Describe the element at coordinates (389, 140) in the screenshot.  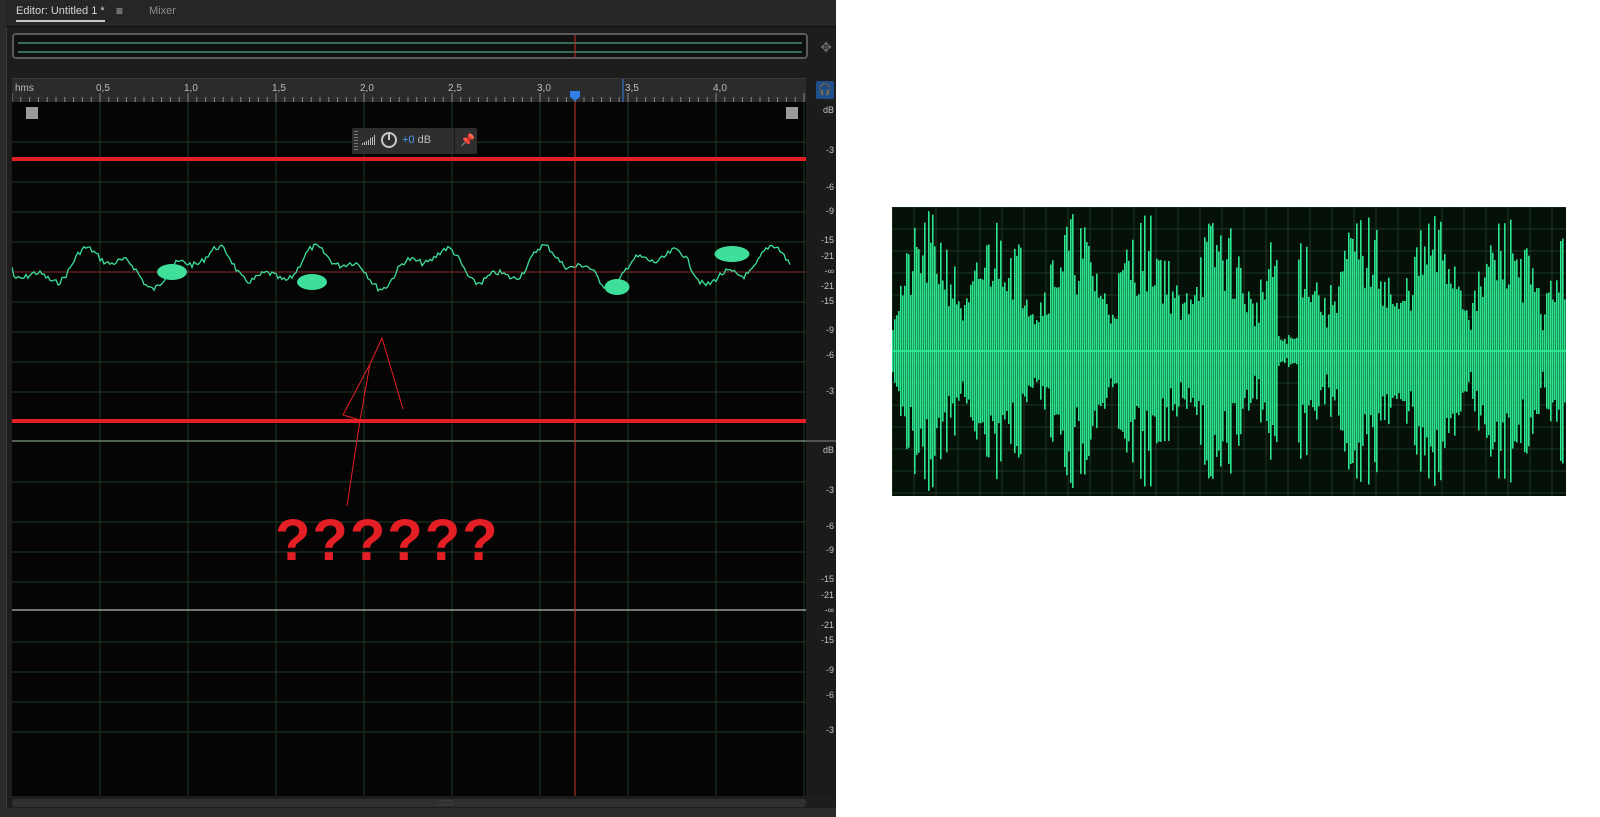
I see `volume-knob-icon` at that location.